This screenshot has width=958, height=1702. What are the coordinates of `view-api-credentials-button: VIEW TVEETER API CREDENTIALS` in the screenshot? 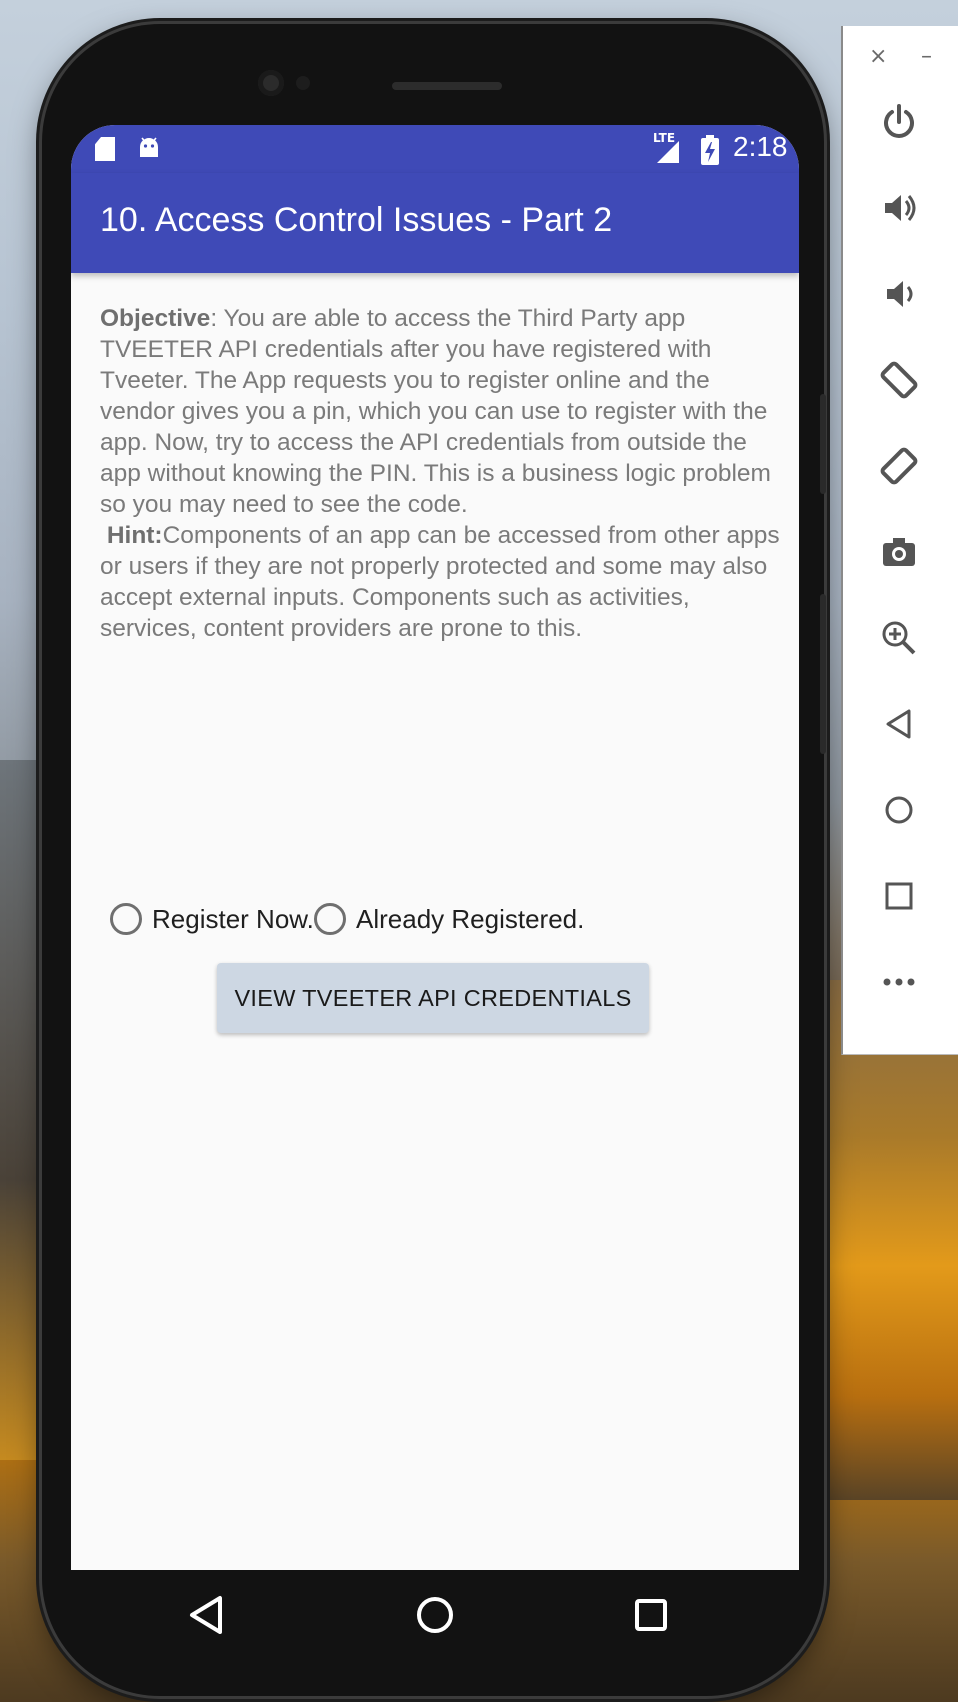 It's located at (433, 998).